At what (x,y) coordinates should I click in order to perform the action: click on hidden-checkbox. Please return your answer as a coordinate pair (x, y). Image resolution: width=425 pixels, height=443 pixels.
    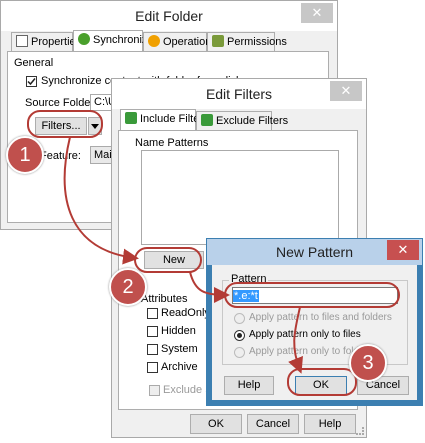
    Looking at the image, I should click on (152, 331).